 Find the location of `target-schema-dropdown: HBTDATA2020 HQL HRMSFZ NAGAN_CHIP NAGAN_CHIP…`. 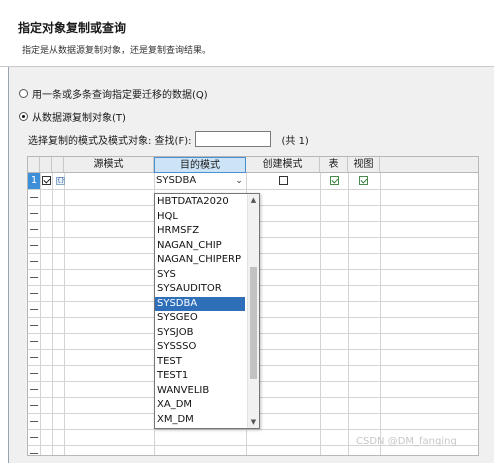

target-schema-dropdown: HBTDATA2020 HQL HRMSFZ NAGAN_CHIP NAGAN_CHIP… is located at coordinates (207, 311).